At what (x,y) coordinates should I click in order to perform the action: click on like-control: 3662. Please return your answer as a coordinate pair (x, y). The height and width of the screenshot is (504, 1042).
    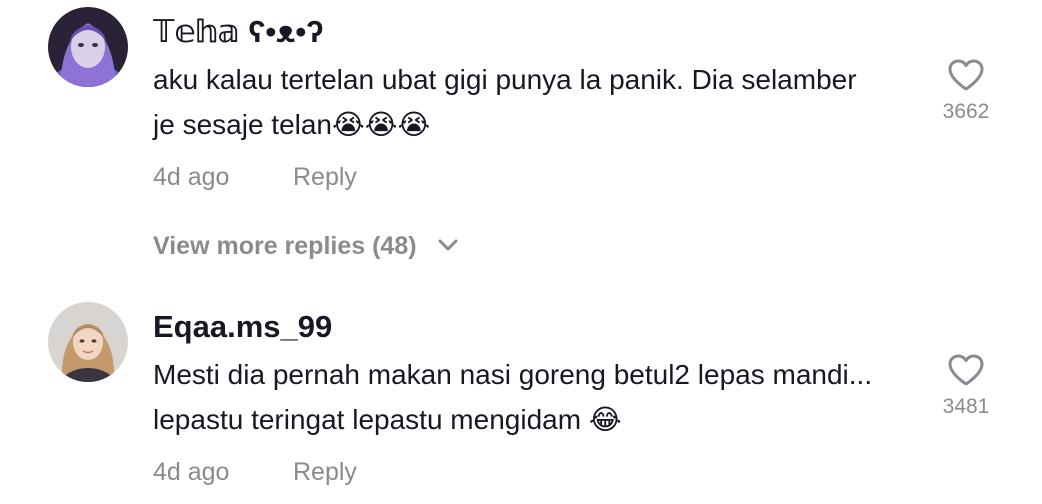
    Looking at the image, I should click on (966, 91).